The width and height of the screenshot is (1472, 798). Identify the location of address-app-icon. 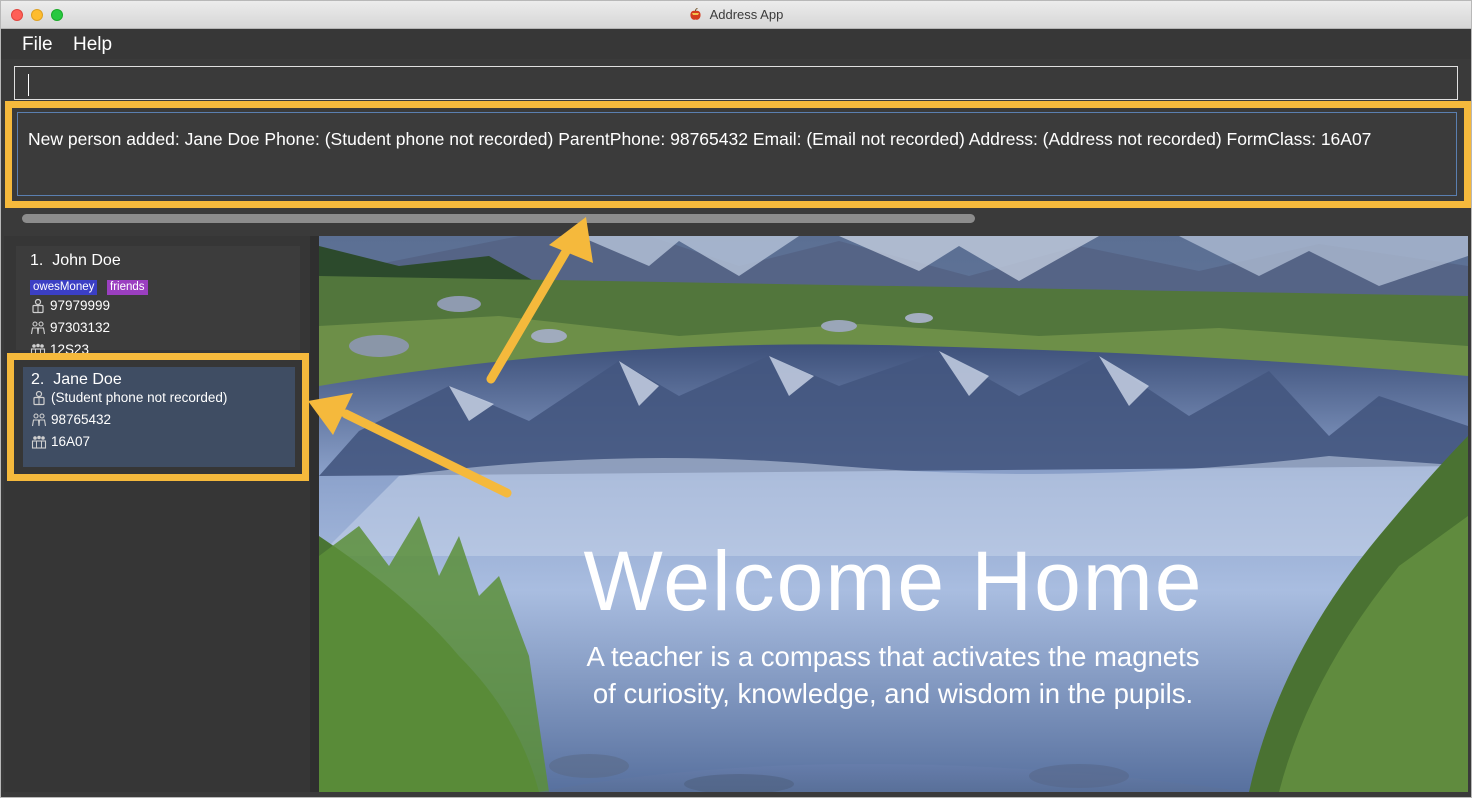
(695, 14).